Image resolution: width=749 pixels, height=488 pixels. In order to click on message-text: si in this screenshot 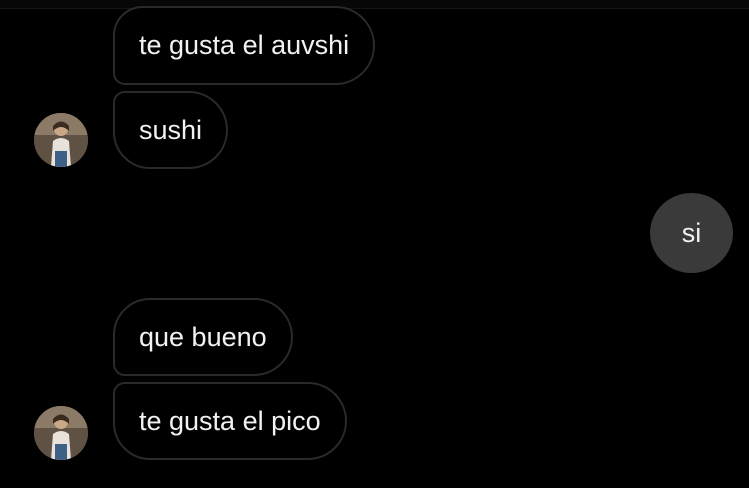, I will do `click(691, 232)`.